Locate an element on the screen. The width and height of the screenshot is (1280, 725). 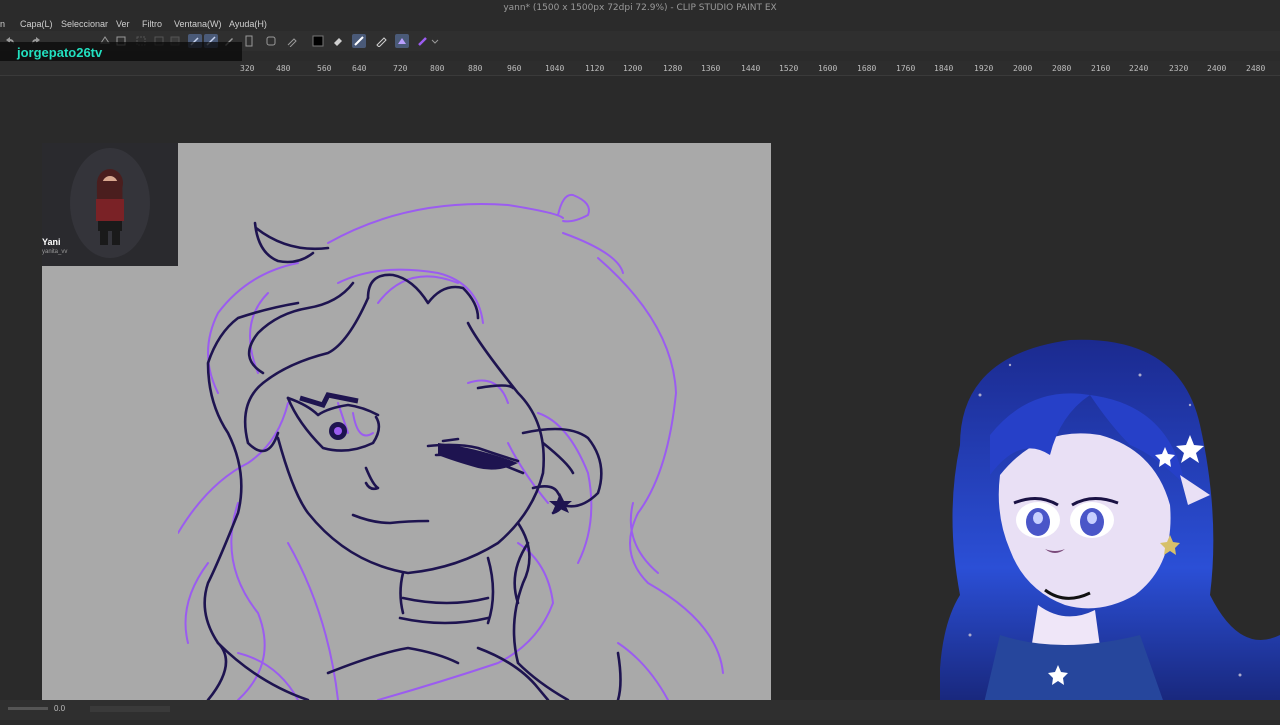
ruler-tick: 2400 is located at coordinates (1217, 68).